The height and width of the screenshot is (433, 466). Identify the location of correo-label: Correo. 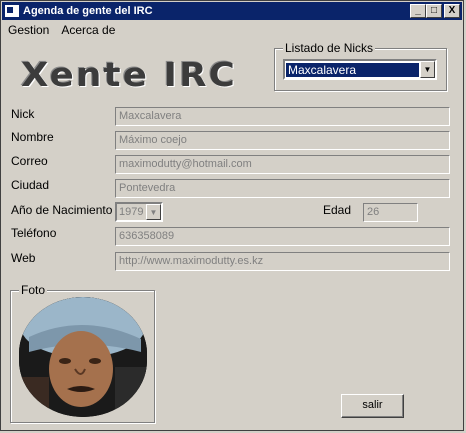
(29, 161).